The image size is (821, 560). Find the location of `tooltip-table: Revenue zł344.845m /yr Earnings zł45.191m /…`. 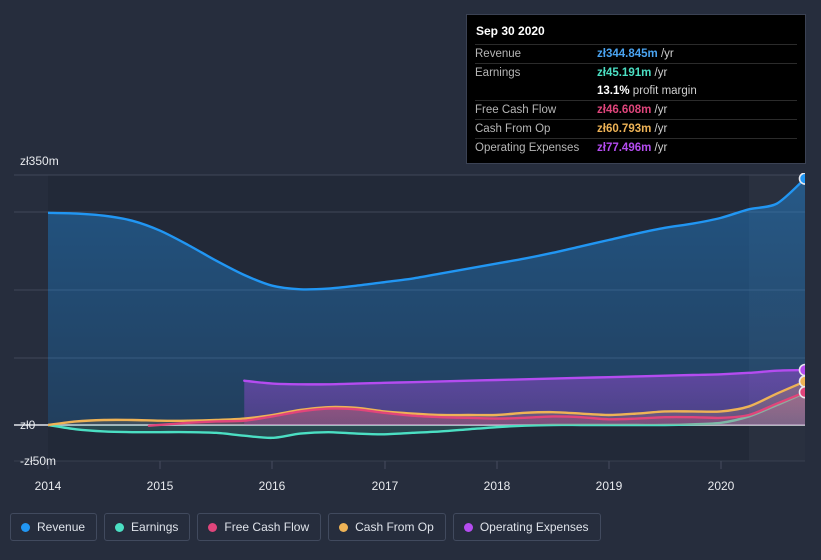

tooltip-table: Revenue zł344.845m /yr Earnings zł45.191m /… is located at coordinates (636, 100).